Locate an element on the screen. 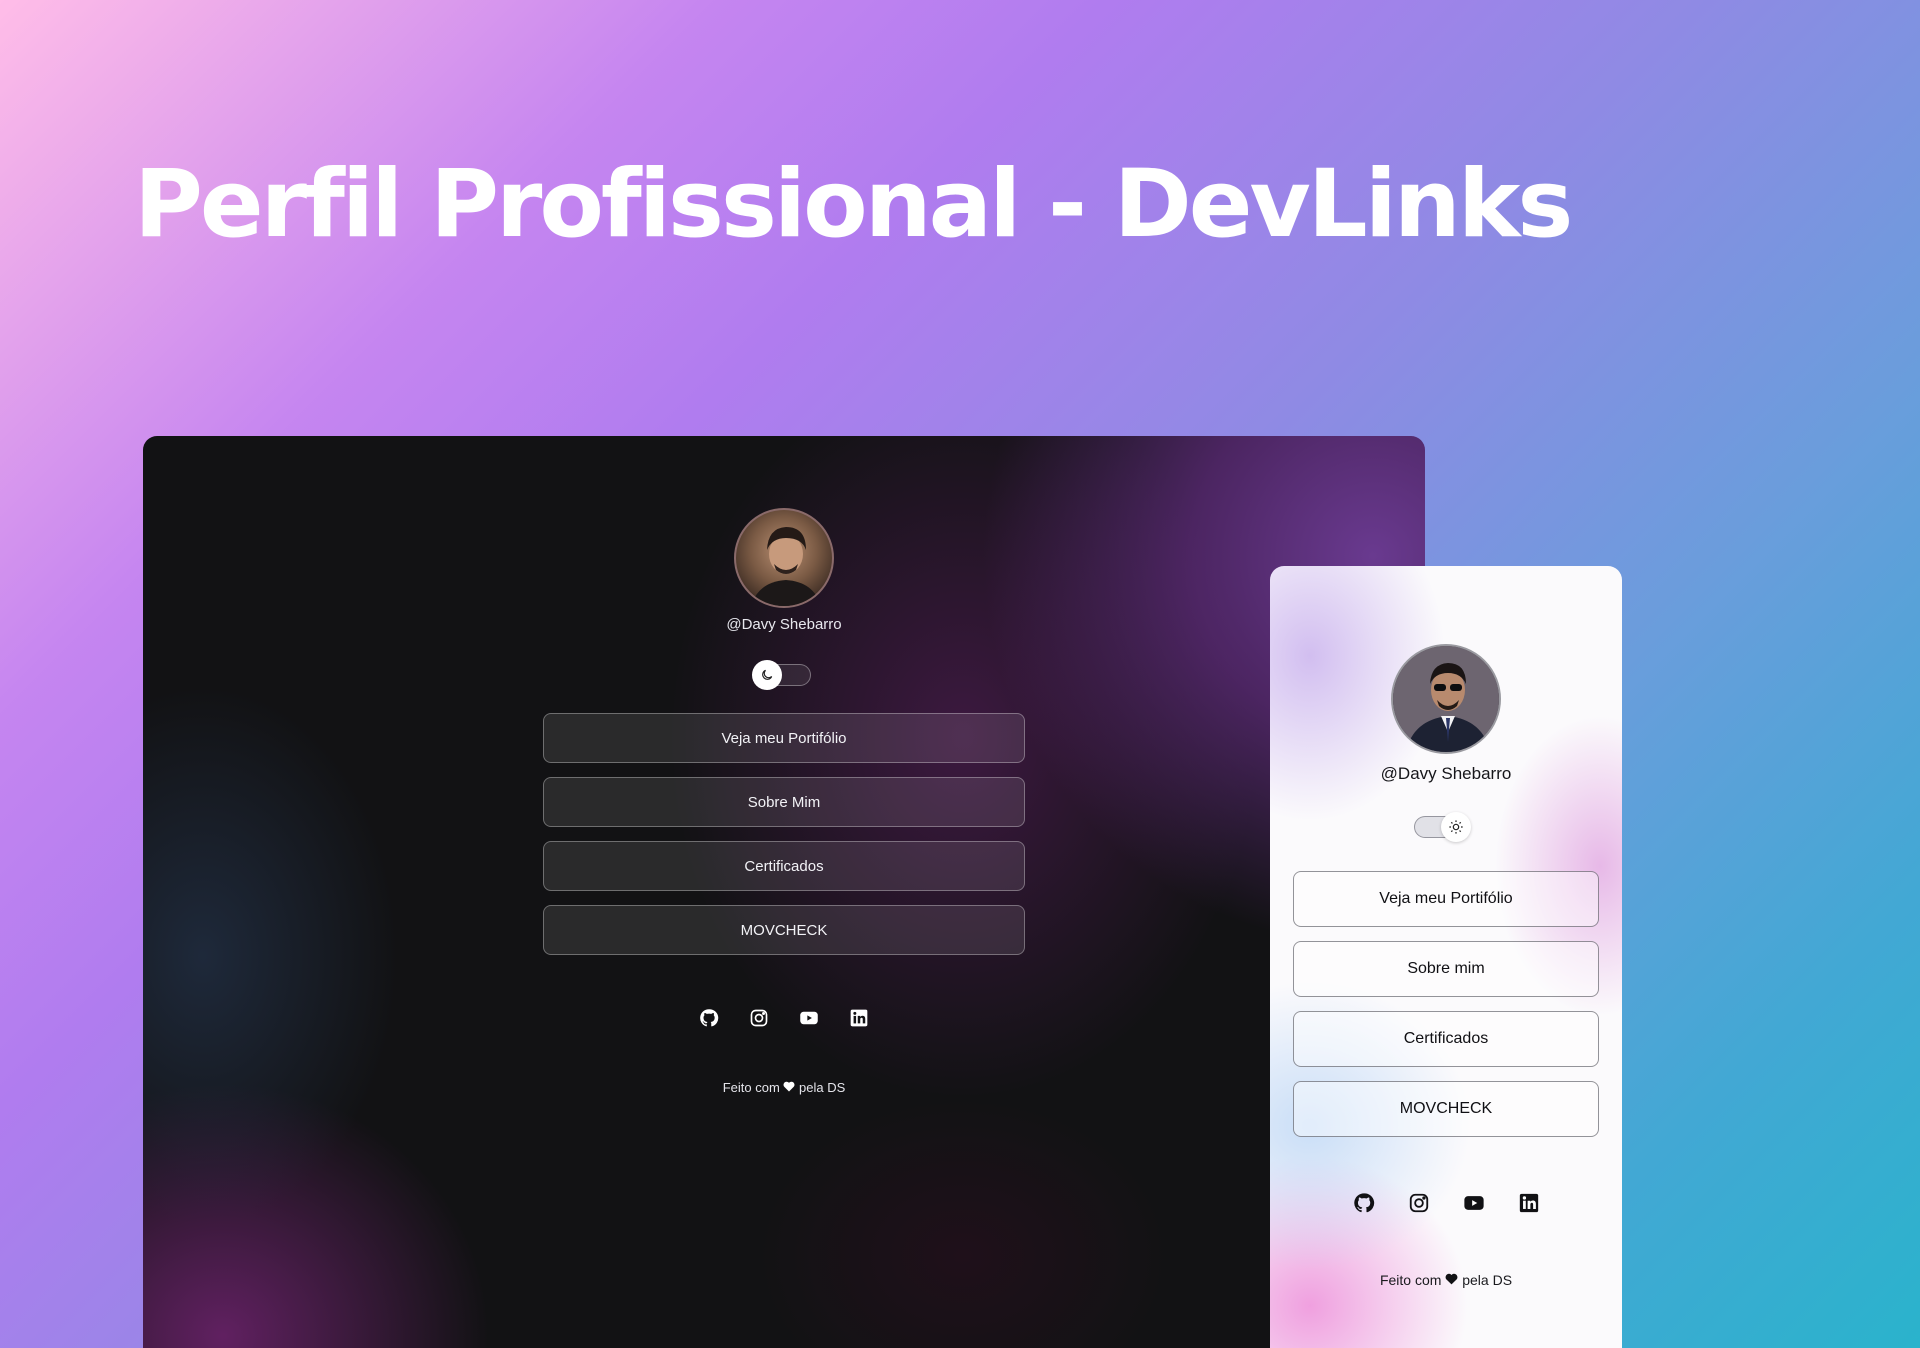 Image resolution: width=1920 pixels, height=1348 pixels. sun-icon is located at coordinates (1456, 827).